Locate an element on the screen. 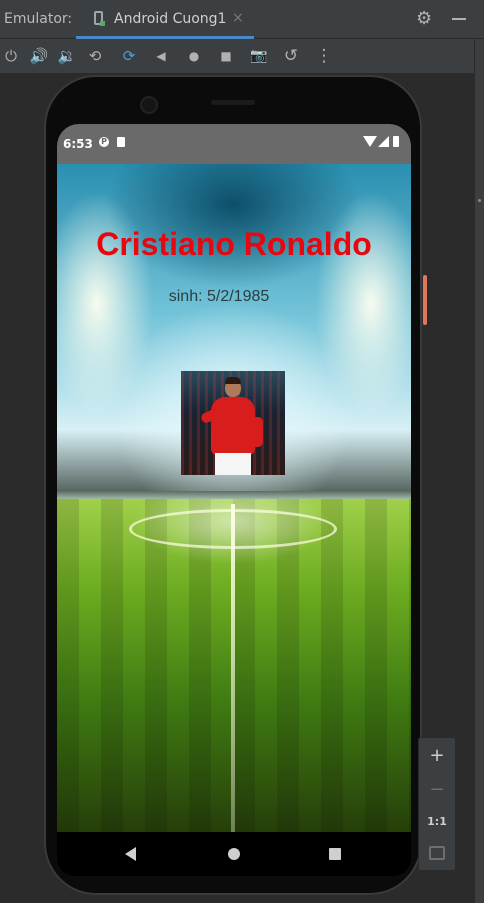 The image size is (484, 903). rotate-right-icon: ⟳ is located at coordinates (129, 56).